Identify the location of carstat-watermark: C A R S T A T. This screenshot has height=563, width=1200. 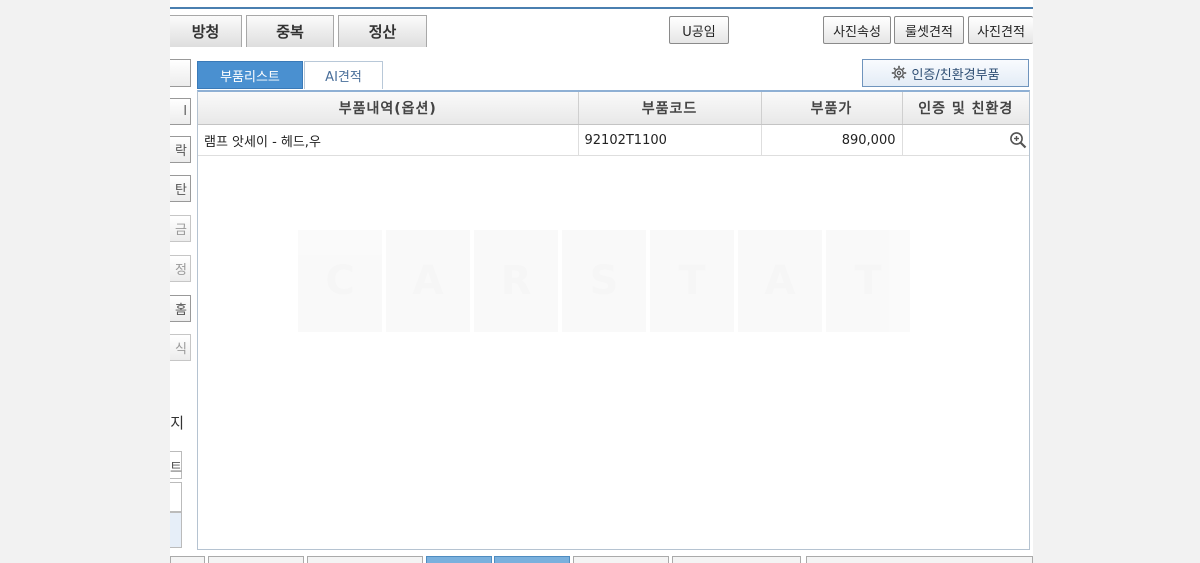
(604, 281).